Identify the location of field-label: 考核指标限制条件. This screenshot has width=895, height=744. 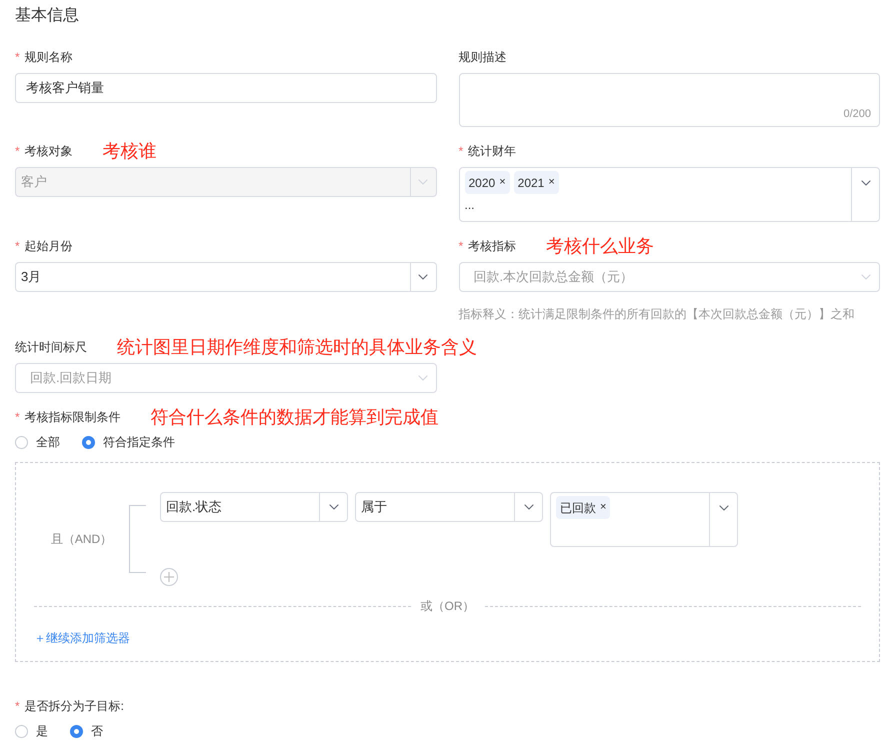
(72, 417).